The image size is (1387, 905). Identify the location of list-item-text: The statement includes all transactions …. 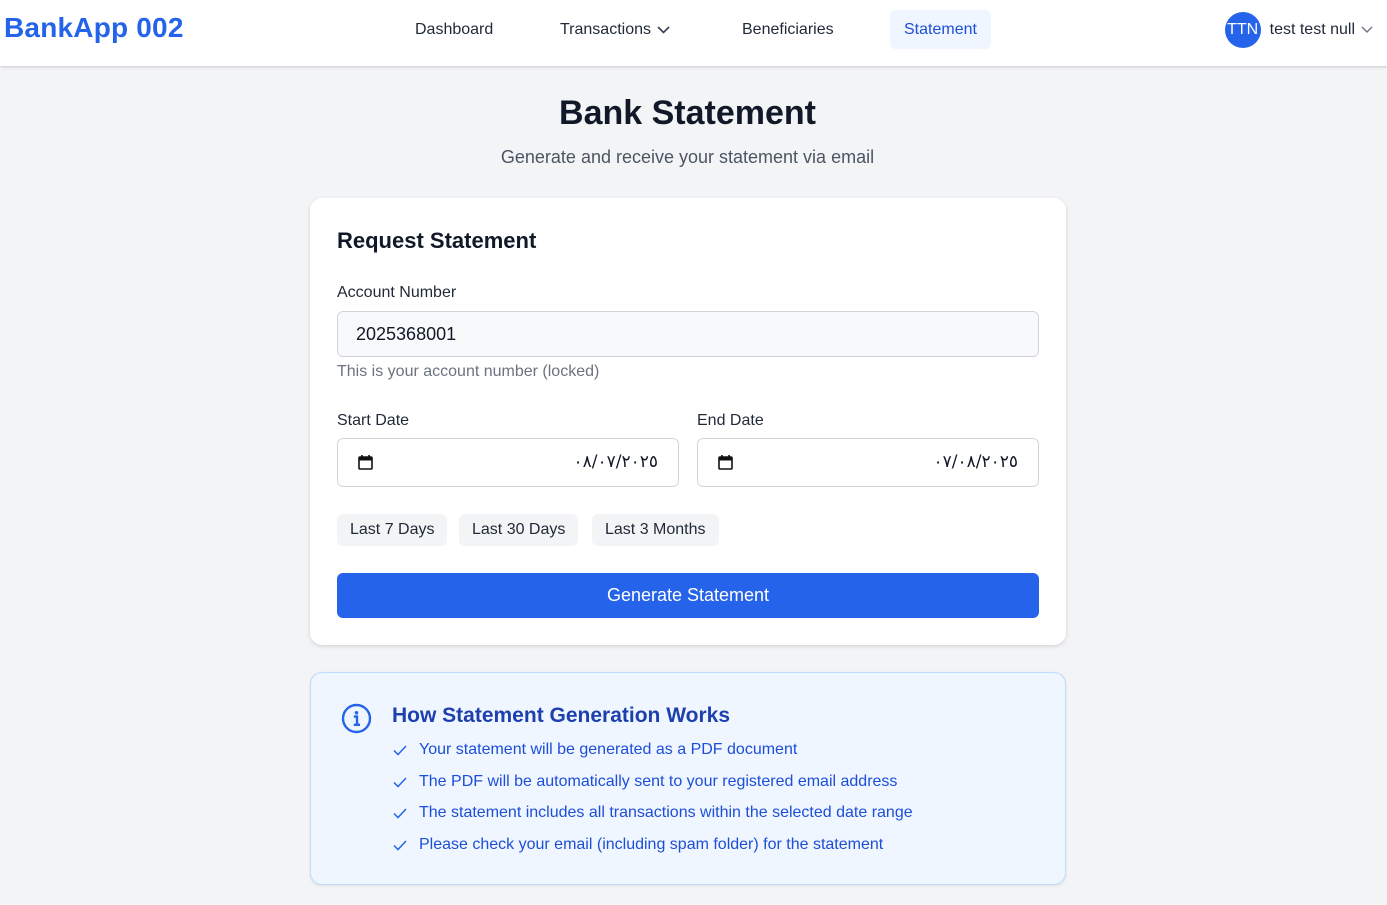
(666, 813).